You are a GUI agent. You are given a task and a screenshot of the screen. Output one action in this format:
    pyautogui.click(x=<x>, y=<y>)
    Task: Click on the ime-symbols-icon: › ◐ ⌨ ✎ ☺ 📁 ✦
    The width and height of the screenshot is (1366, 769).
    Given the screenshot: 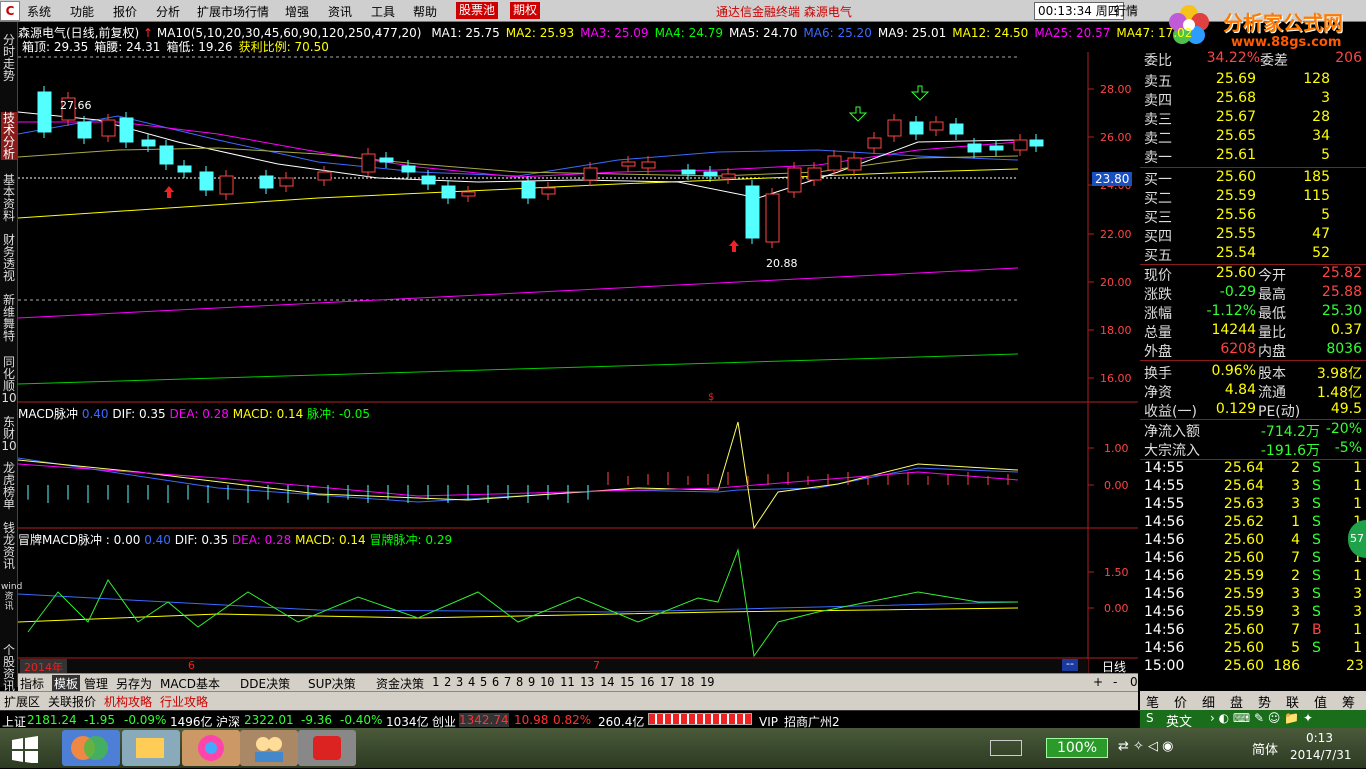 What is the action you would take?
    pyautogui.click(x=1261, y=718)
    